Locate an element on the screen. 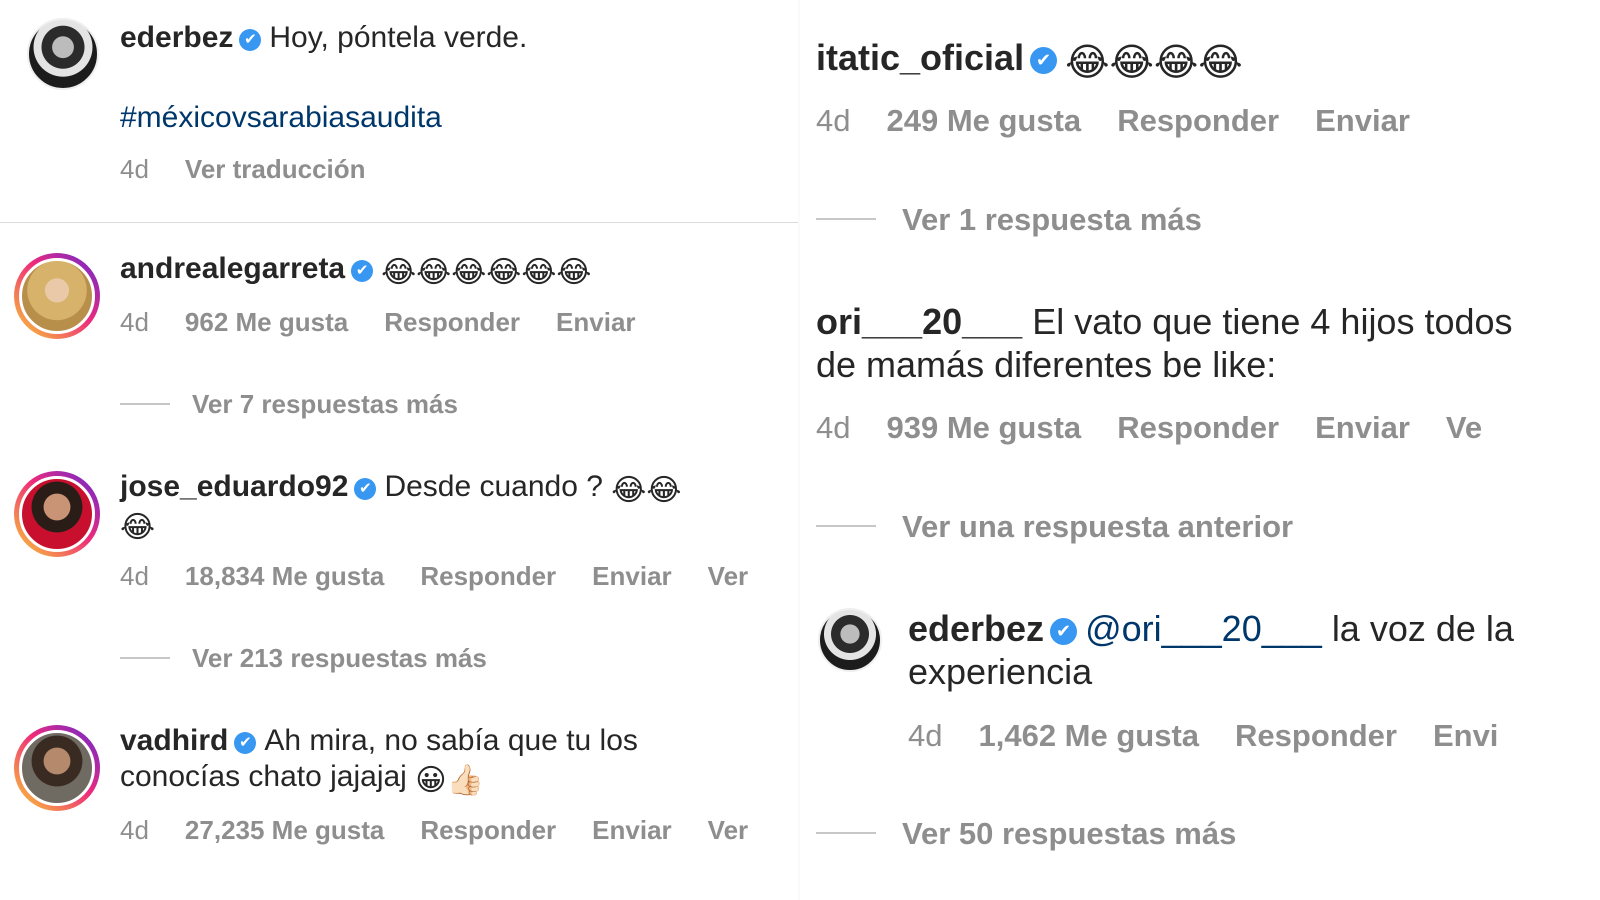 This screenshot has height=900, width=1600. view-replies-button: Ver 213 respuestas más is located at coordinates (303, 658).